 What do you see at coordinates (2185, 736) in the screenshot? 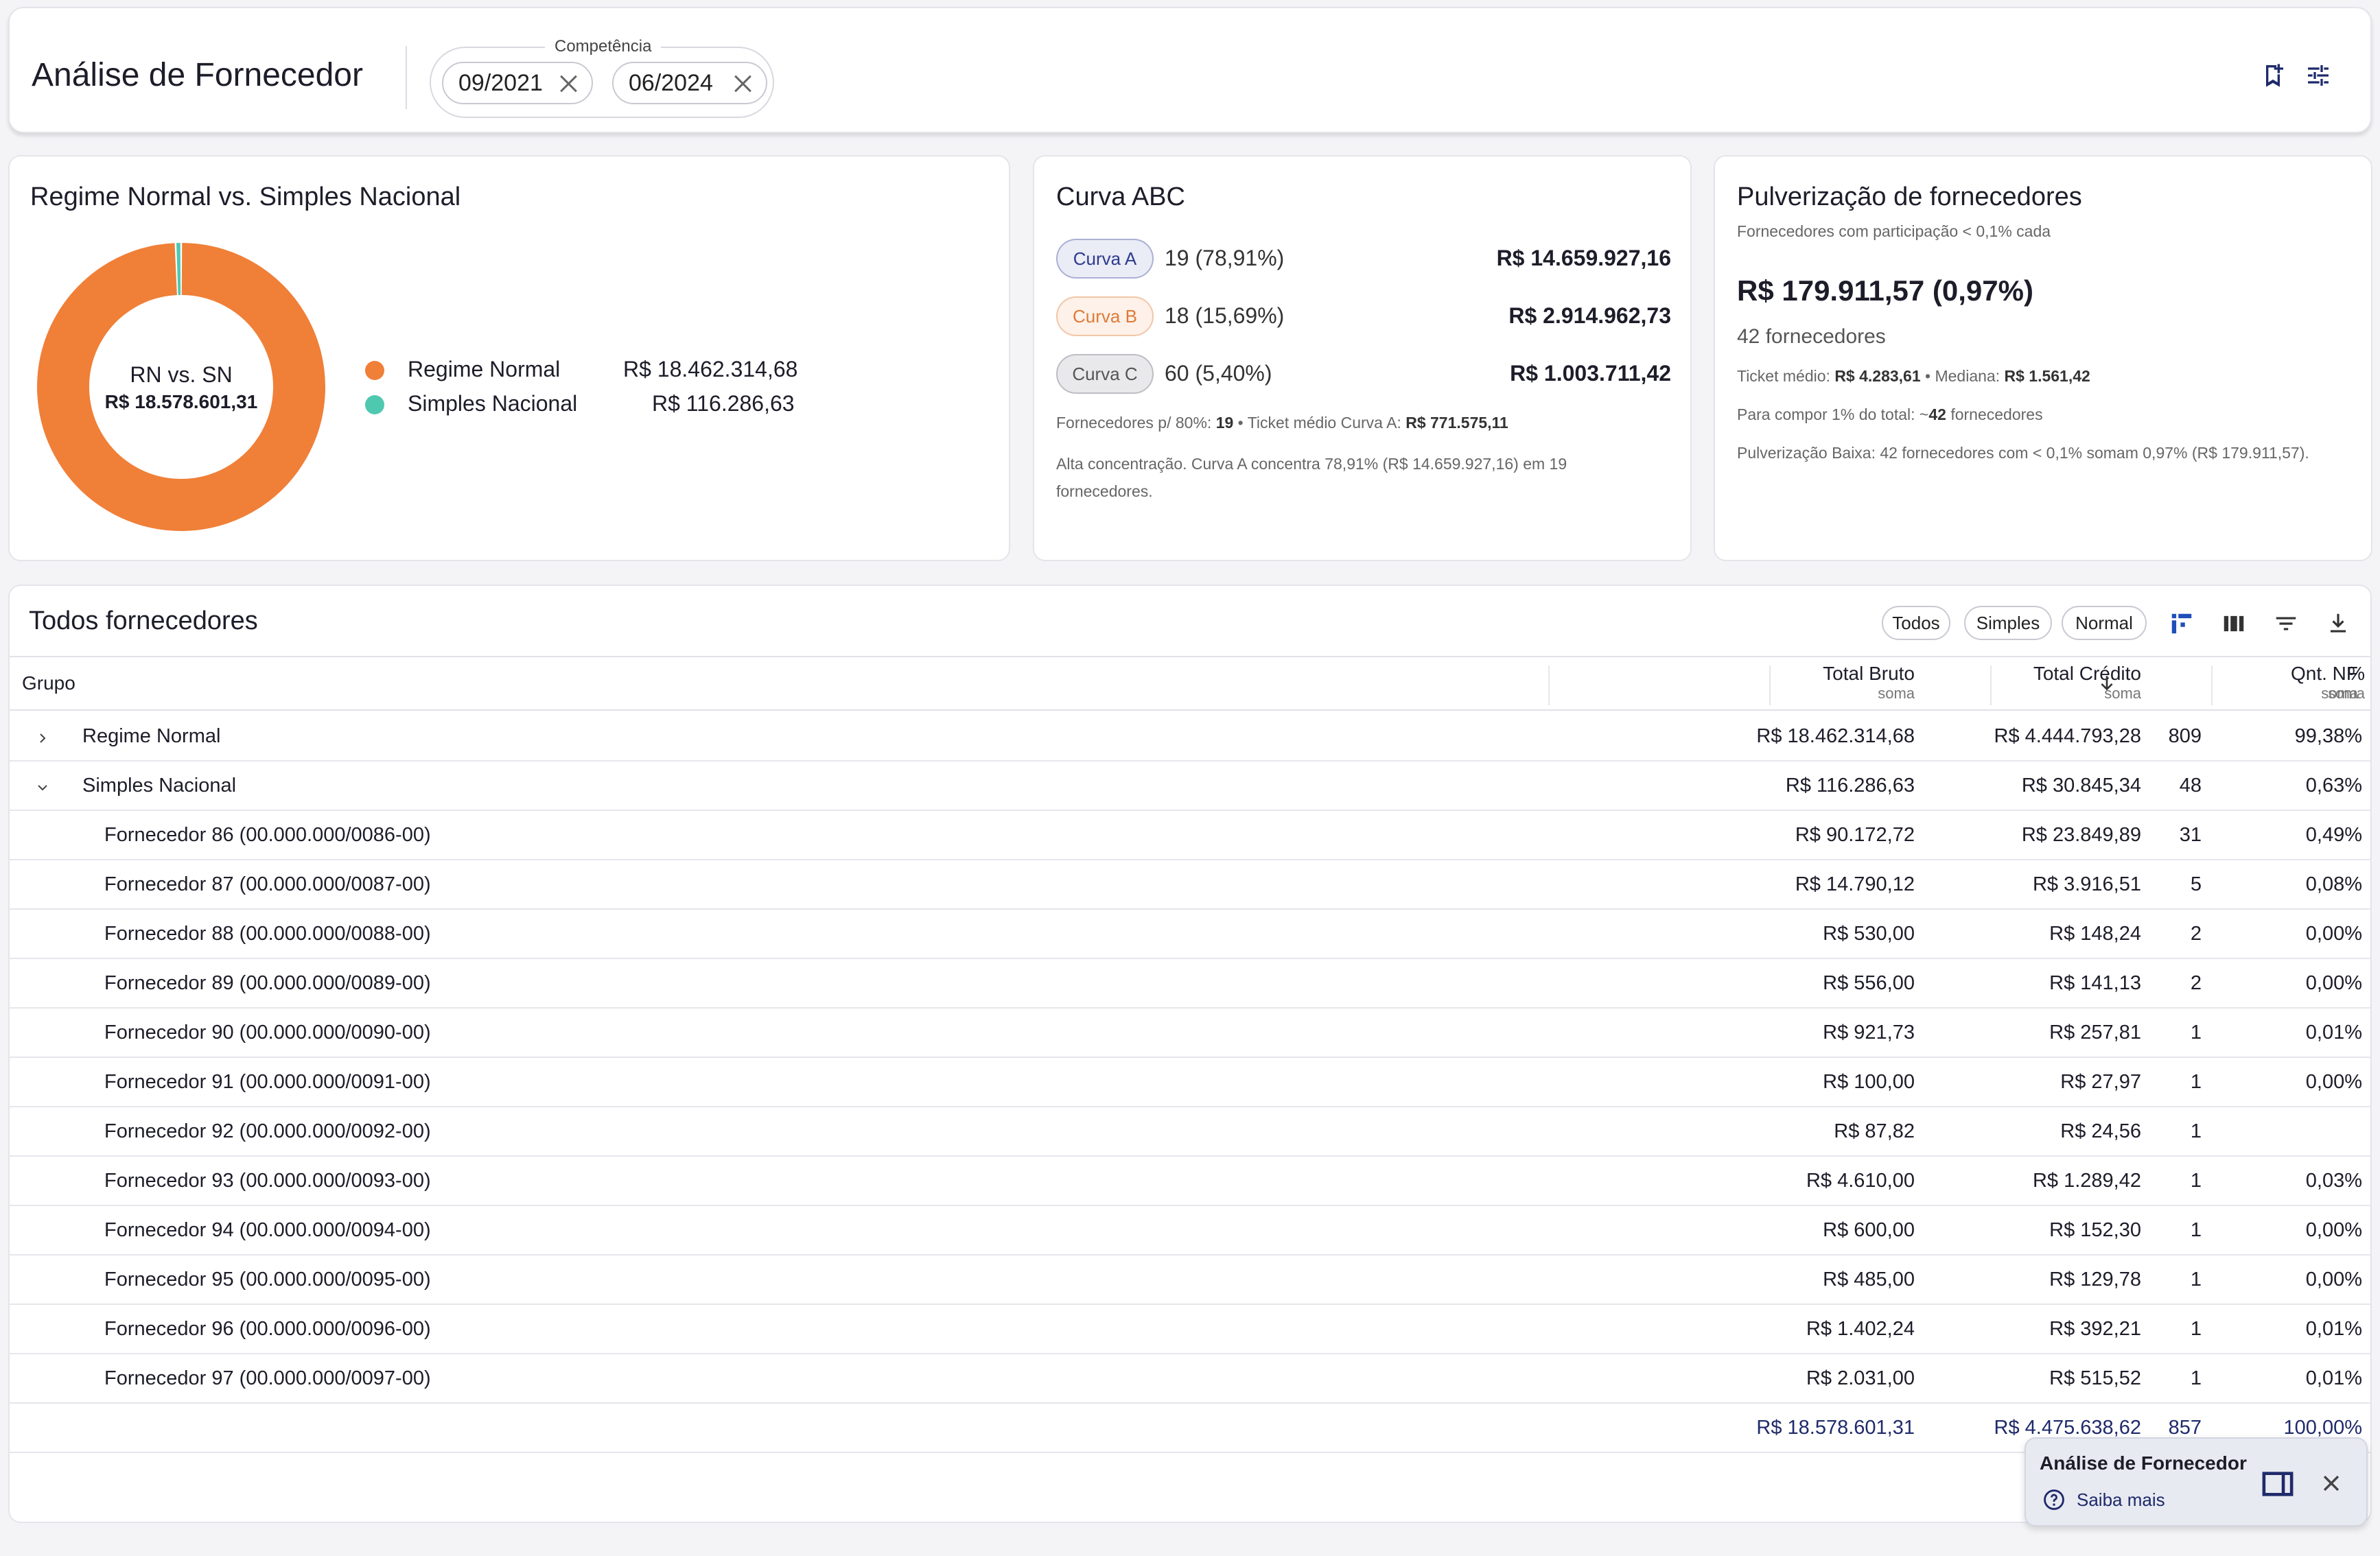
I see `cell-qnt-nf: 809` at bounding box center [2185, 736].